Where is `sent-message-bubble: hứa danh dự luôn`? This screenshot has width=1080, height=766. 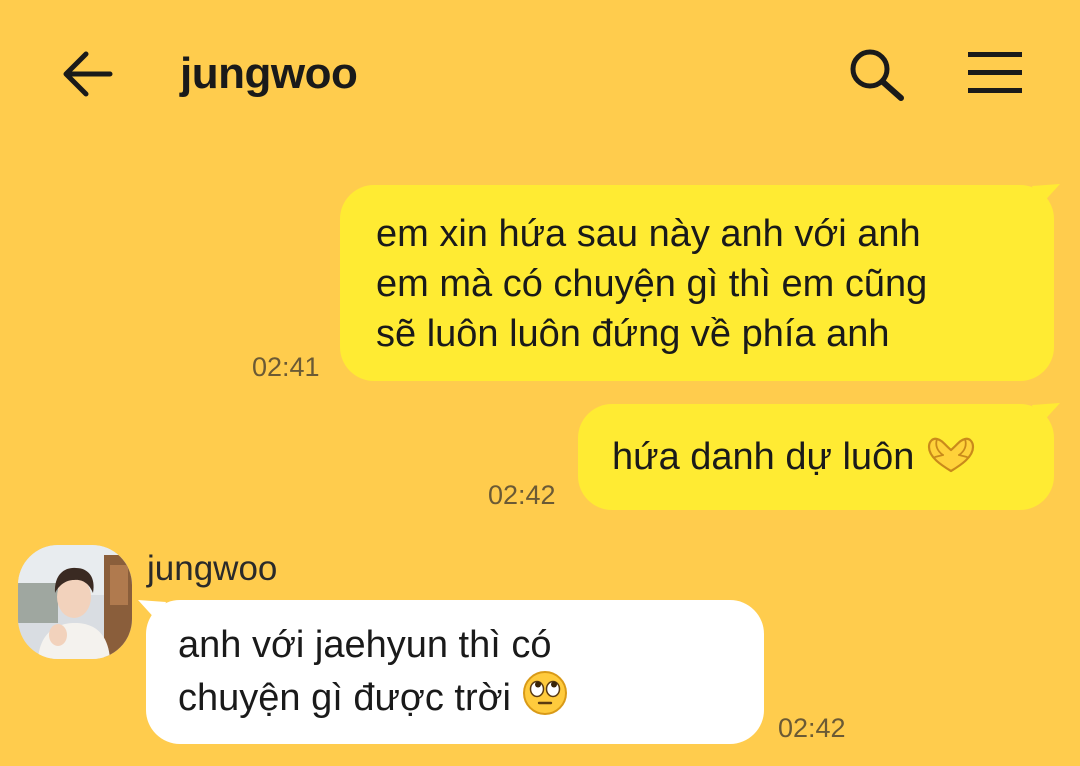 sent-message-bubble: hứa danh dự luôn is located at coordinates (816, 457).